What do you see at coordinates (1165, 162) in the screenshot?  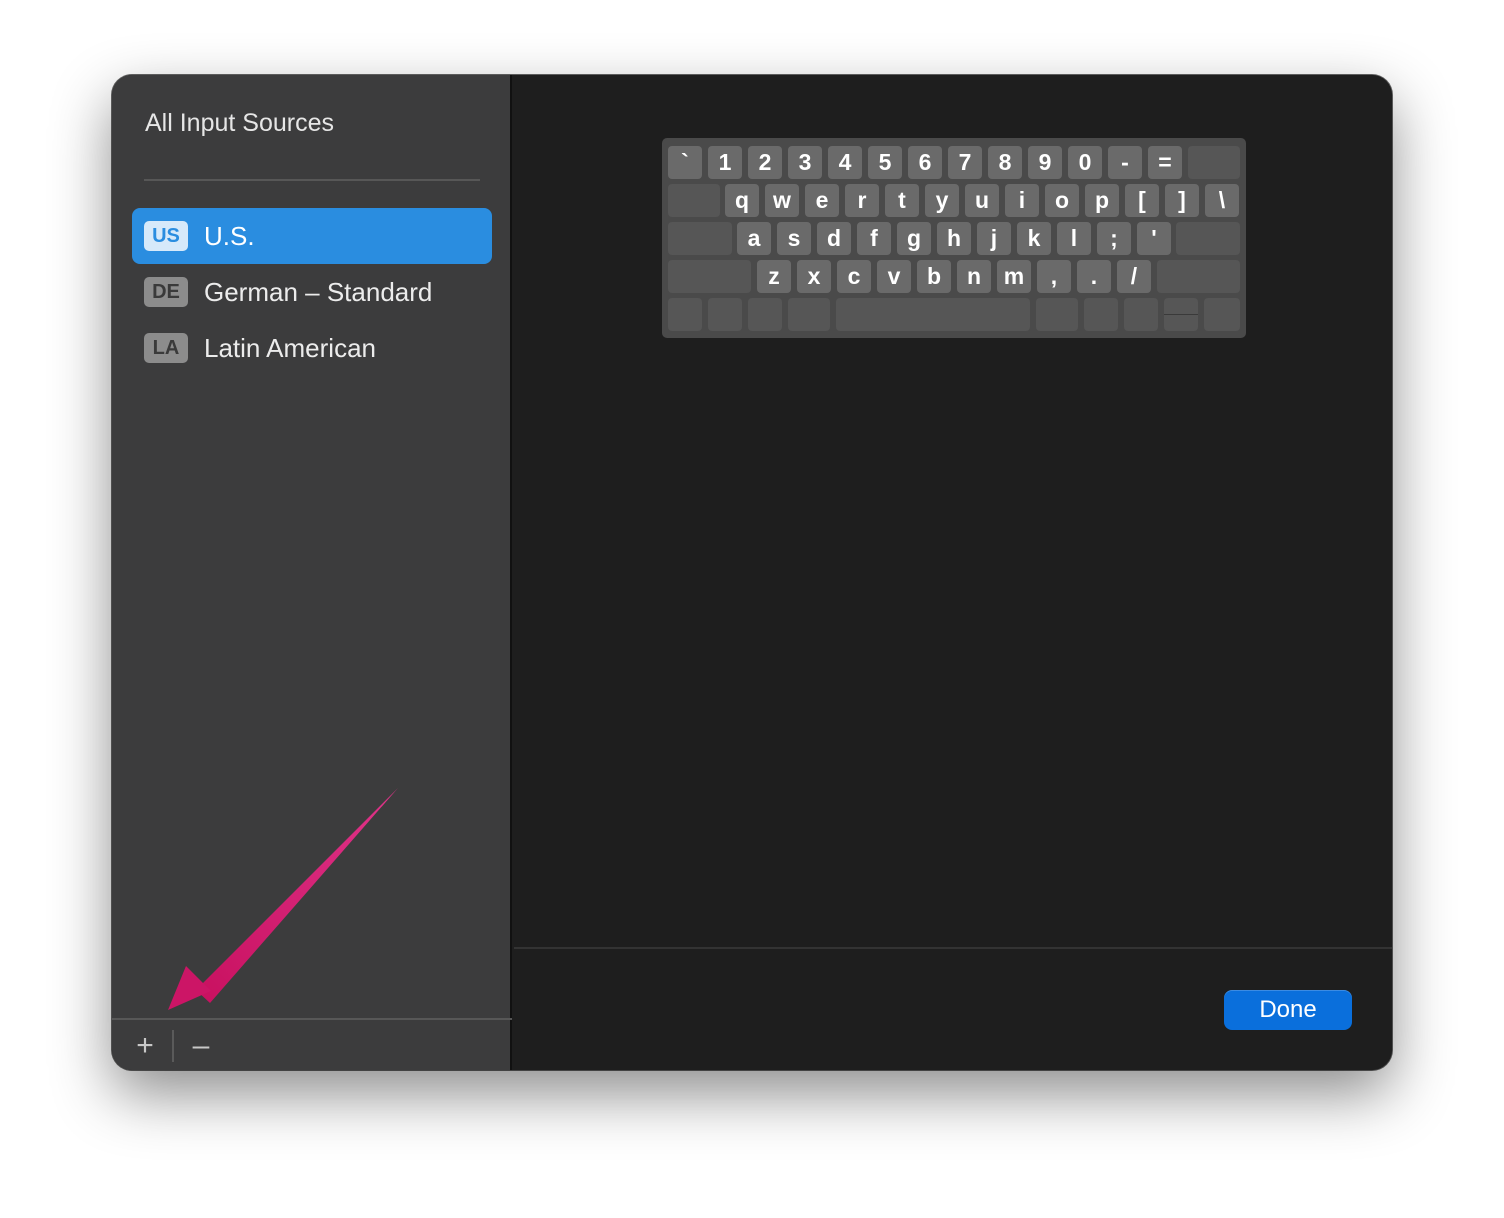 I see `key: =` at bounding box center [1165, 162].